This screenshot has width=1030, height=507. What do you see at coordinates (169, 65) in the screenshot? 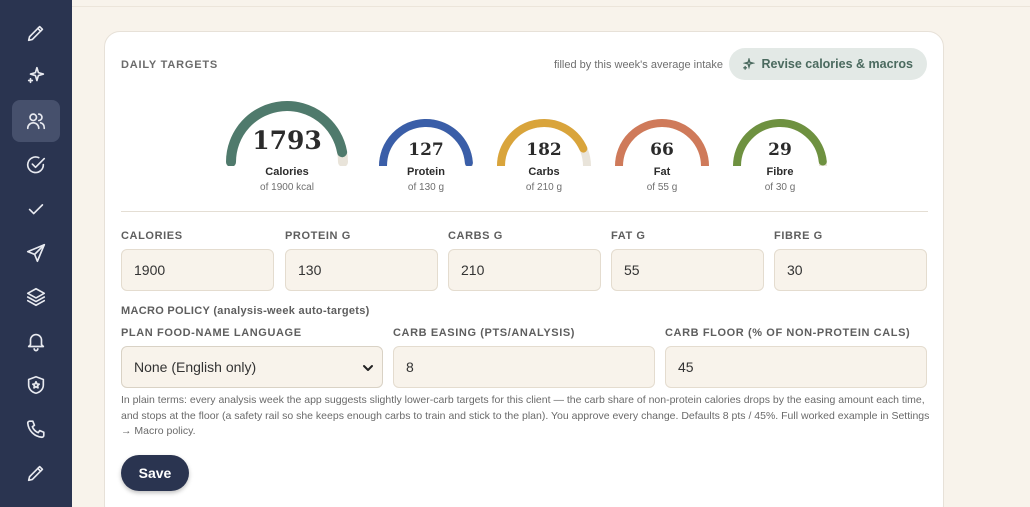
I see `section-title: DAILY TARGETS` at bounding box center [169, 65].